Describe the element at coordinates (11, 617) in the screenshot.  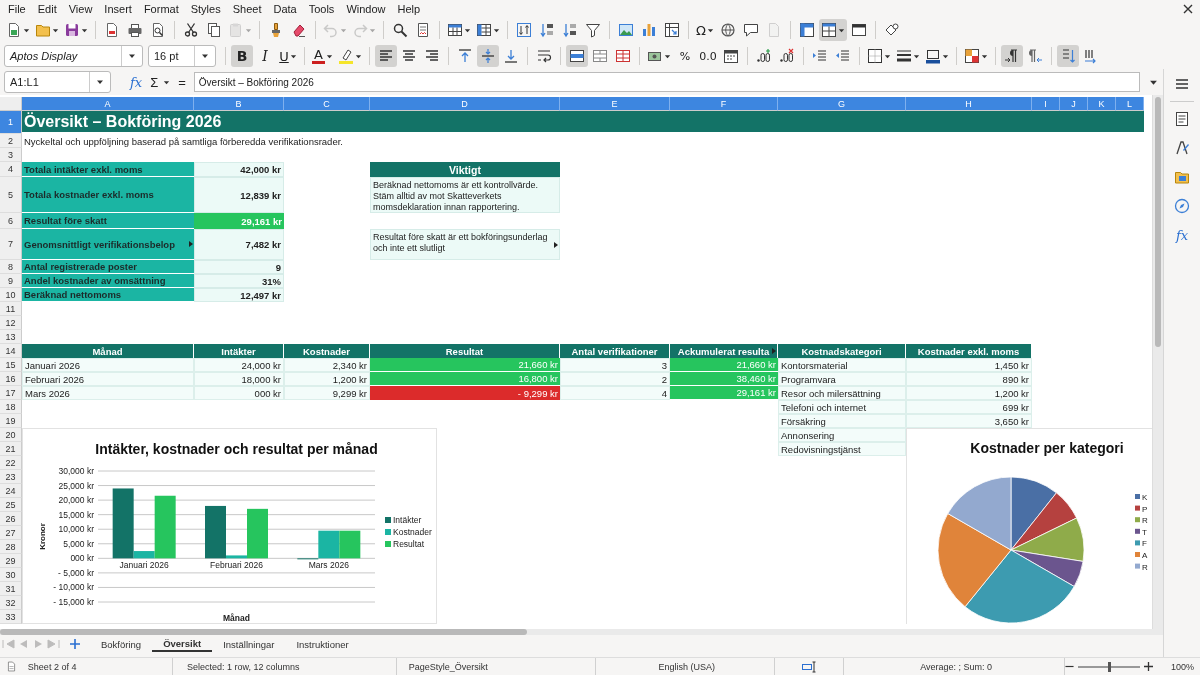
I see `row-header: 33` at that location.